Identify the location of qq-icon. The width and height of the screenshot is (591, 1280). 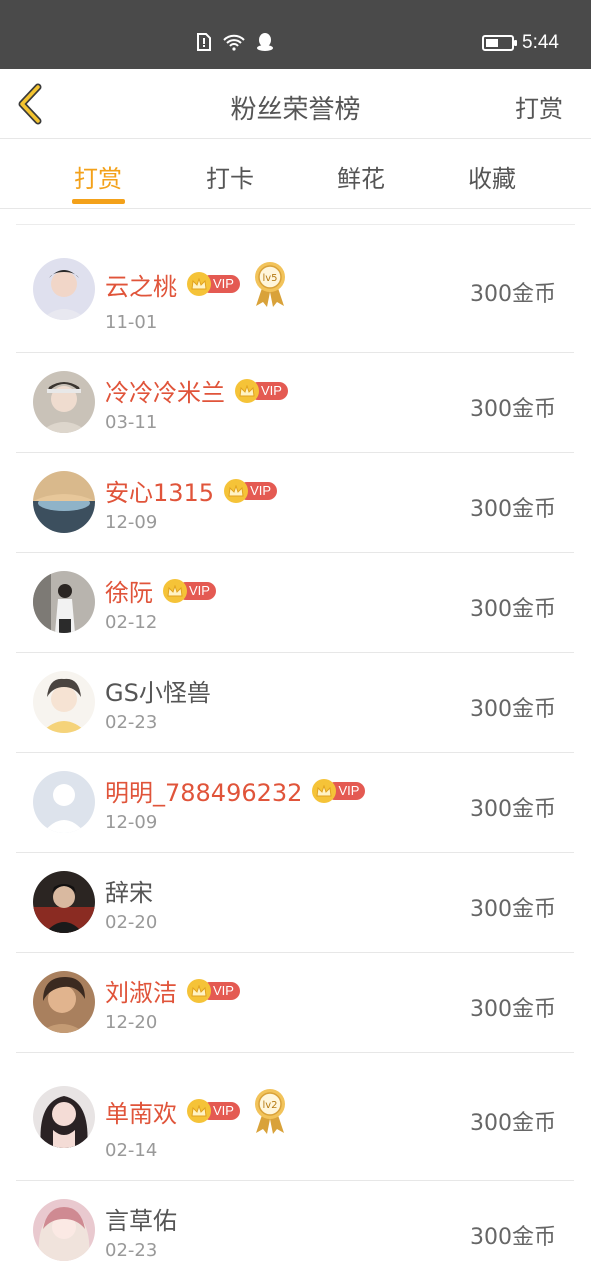
(265, 42).